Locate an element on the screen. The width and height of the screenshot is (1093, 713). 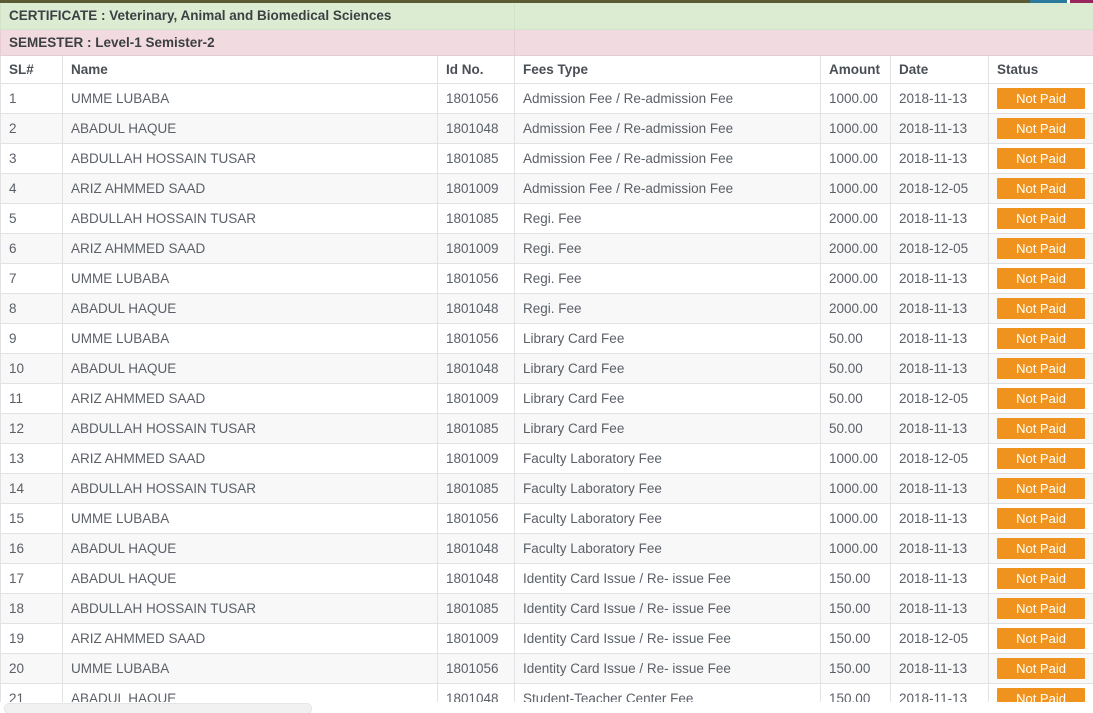
cell-id-no: 1801056 is located at coordinates (476, 278).